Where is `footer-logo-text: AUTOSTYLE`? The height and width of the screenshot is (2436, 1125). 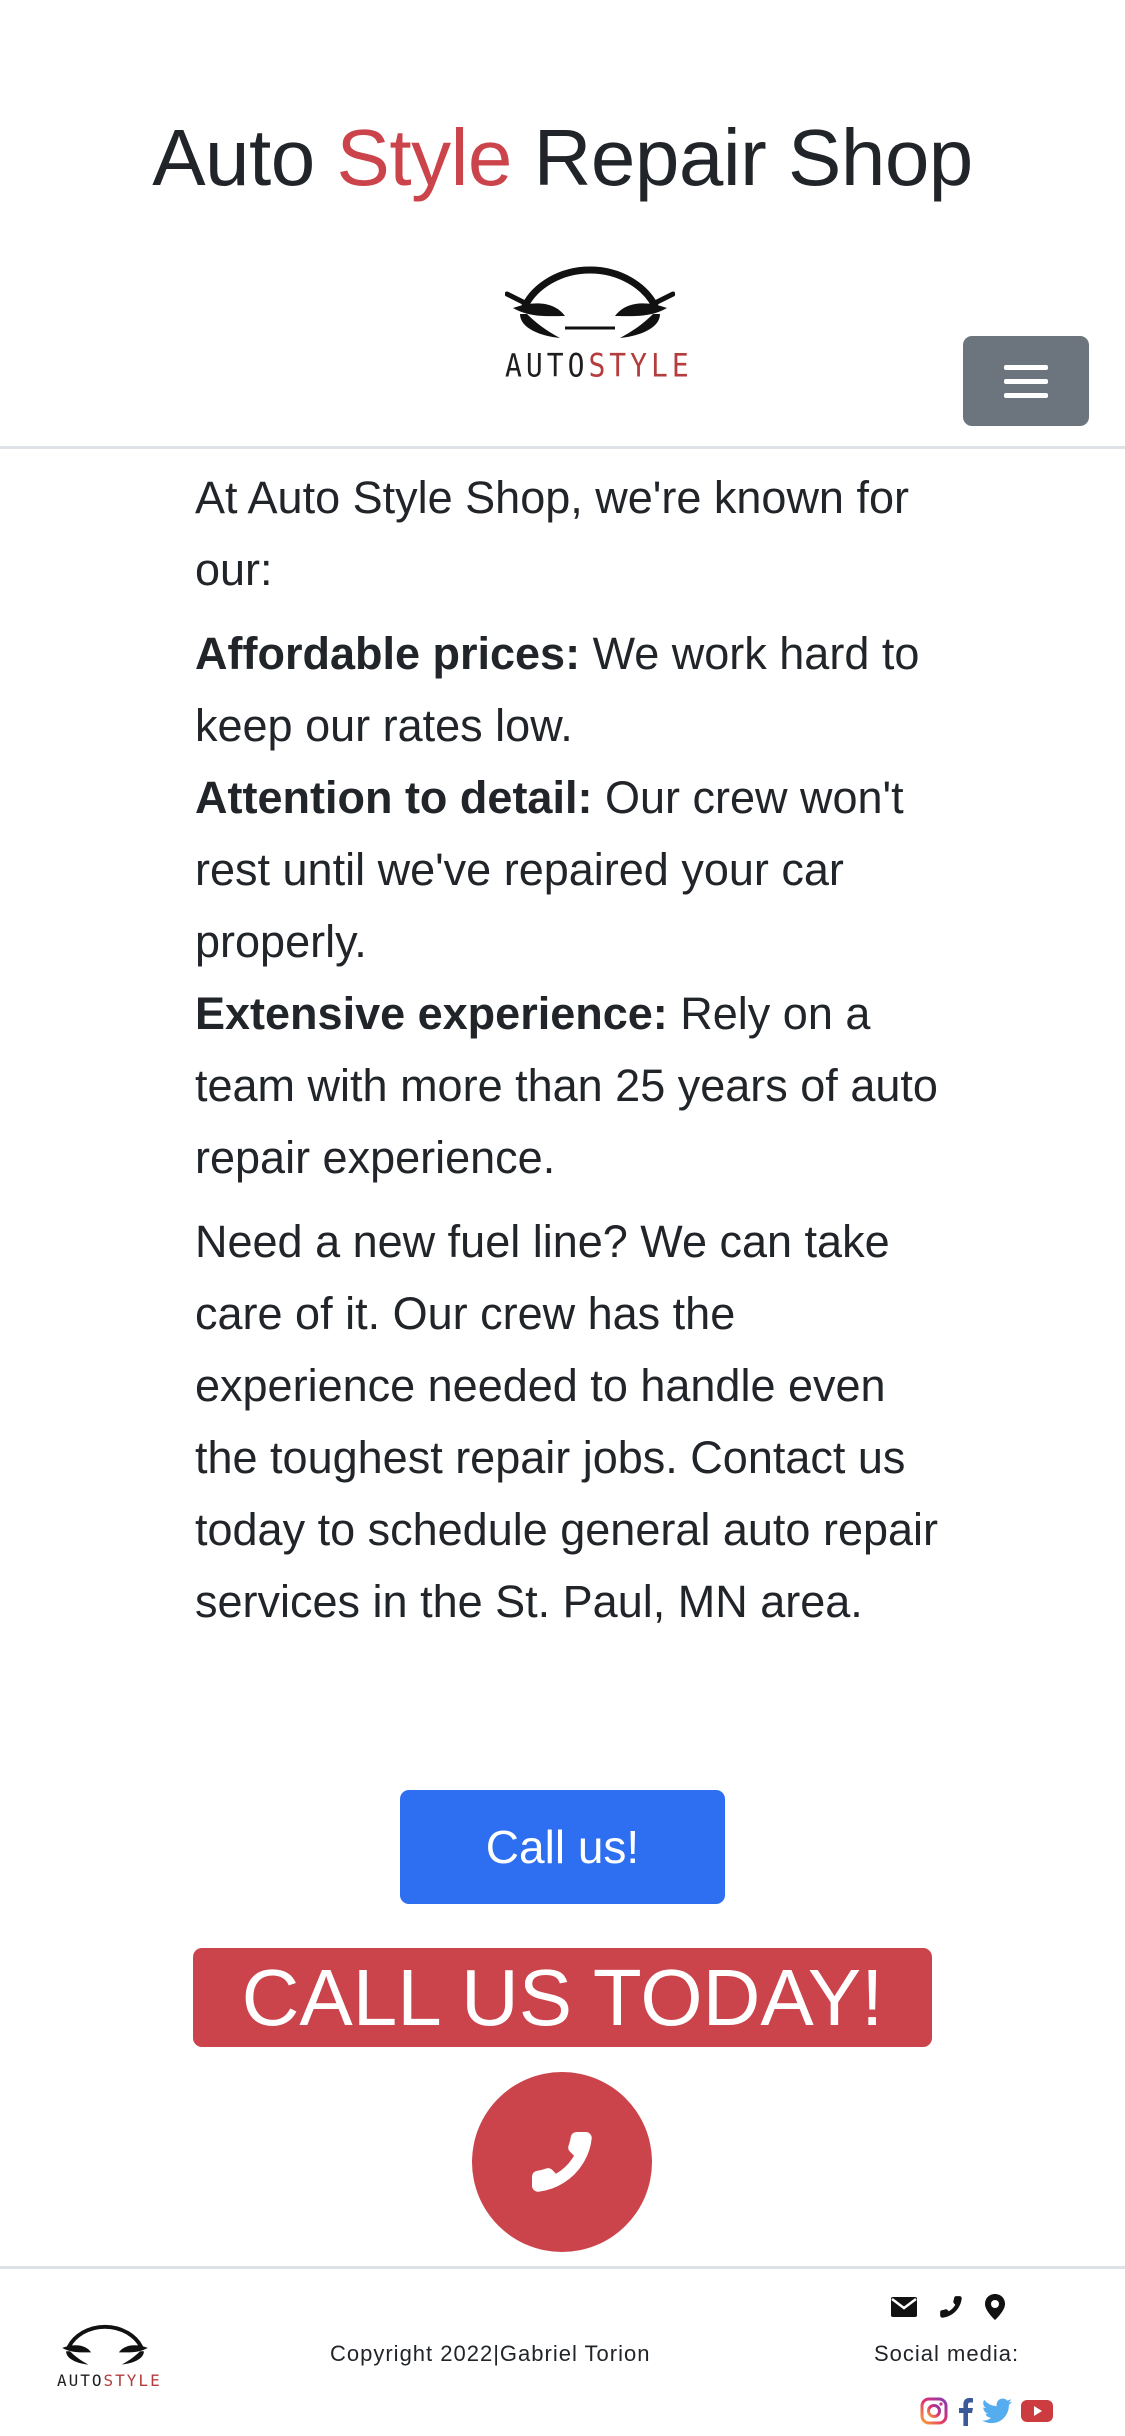 footer-logo-text: AUTOSTYLE is located at coordinates (108, 2380).